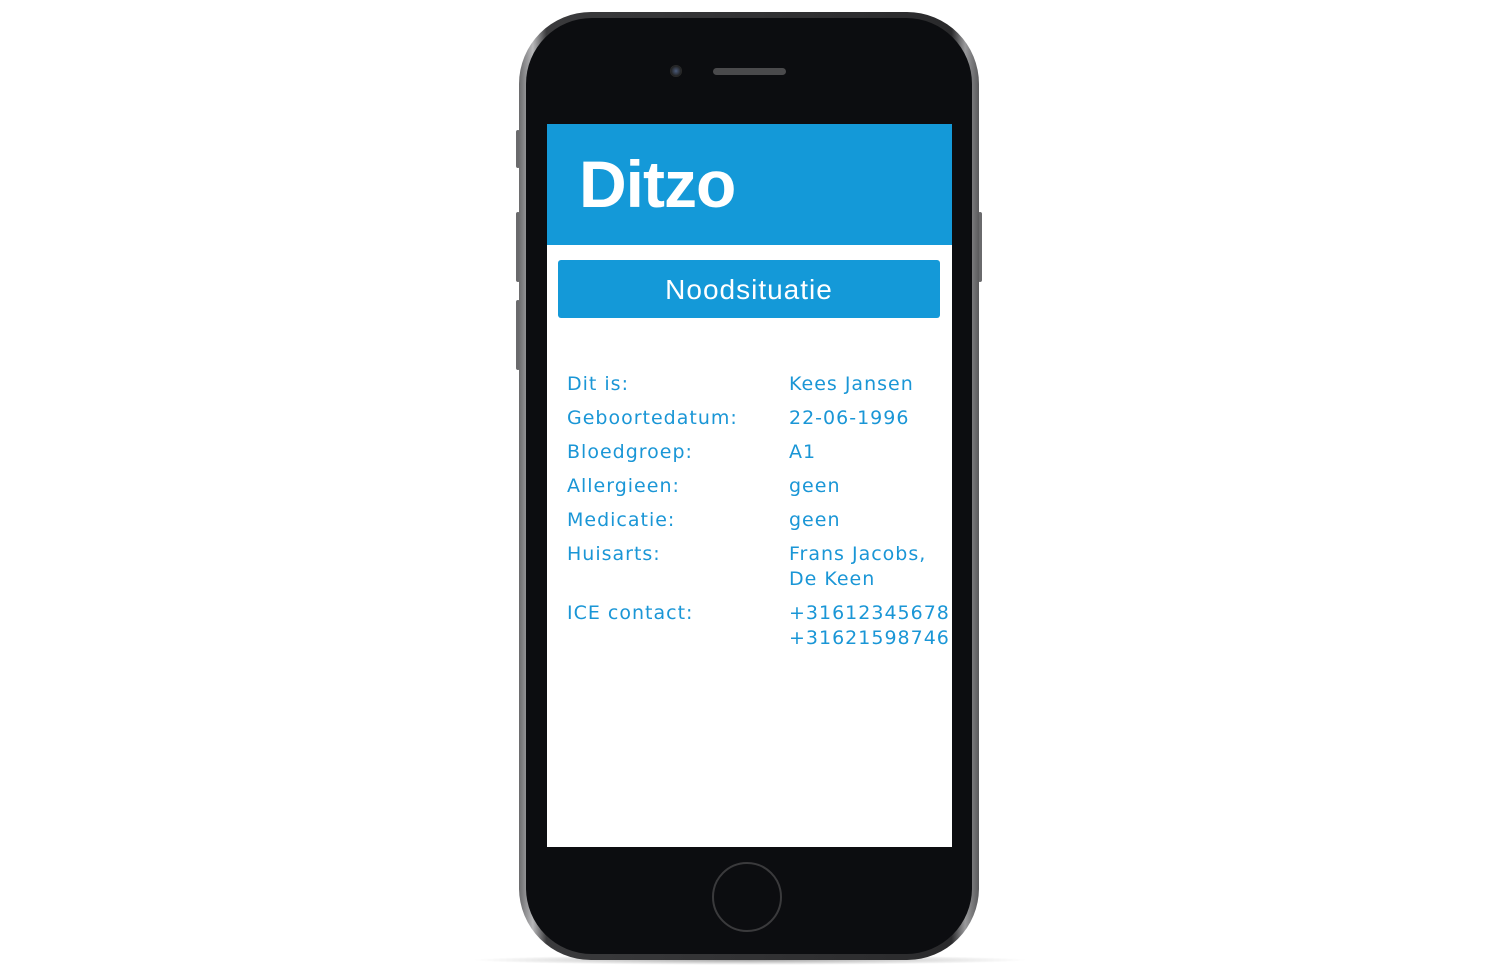  I want to click on info-label: Huisarts:, so click(614, 554).